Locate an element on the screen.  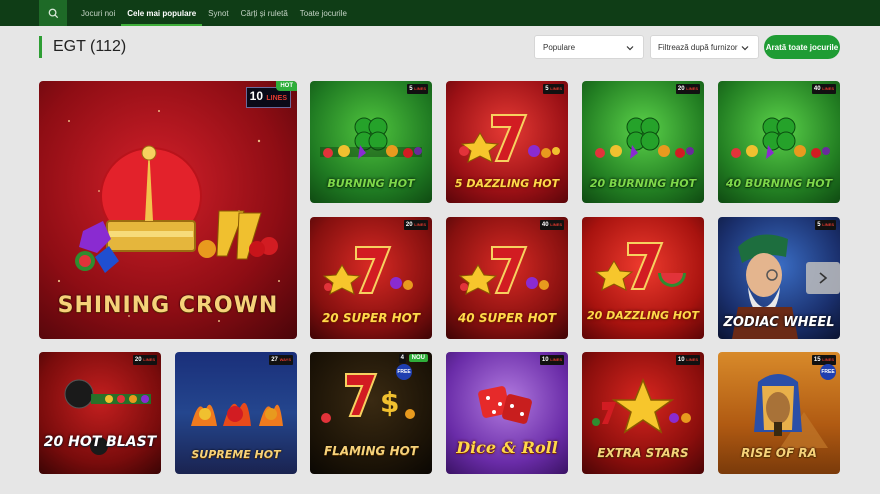
lines-badge: 27 WAYS is located at coordinates (281, 360).